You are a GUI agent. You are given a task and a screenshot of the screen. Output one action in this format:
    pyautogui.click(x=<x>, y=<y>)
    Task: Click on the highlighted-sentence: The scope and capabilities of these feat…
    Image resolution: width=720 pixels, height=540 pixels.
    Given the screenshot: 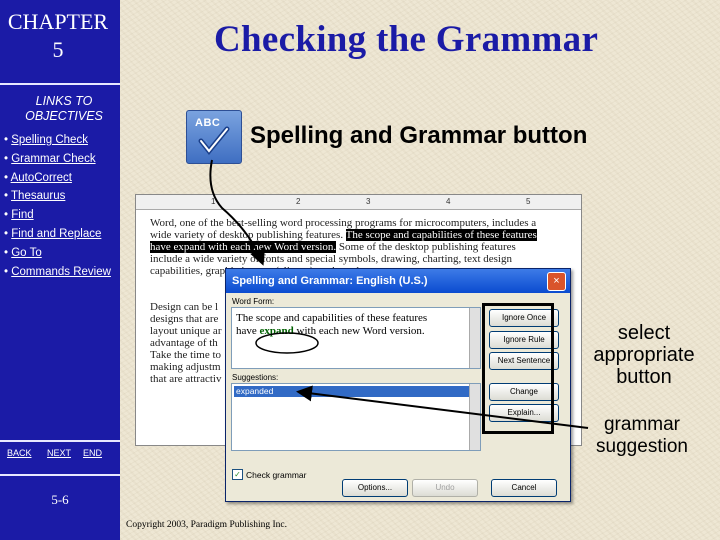 What is the action you would take?
    pyautogui.click(x=441, y=235)
    